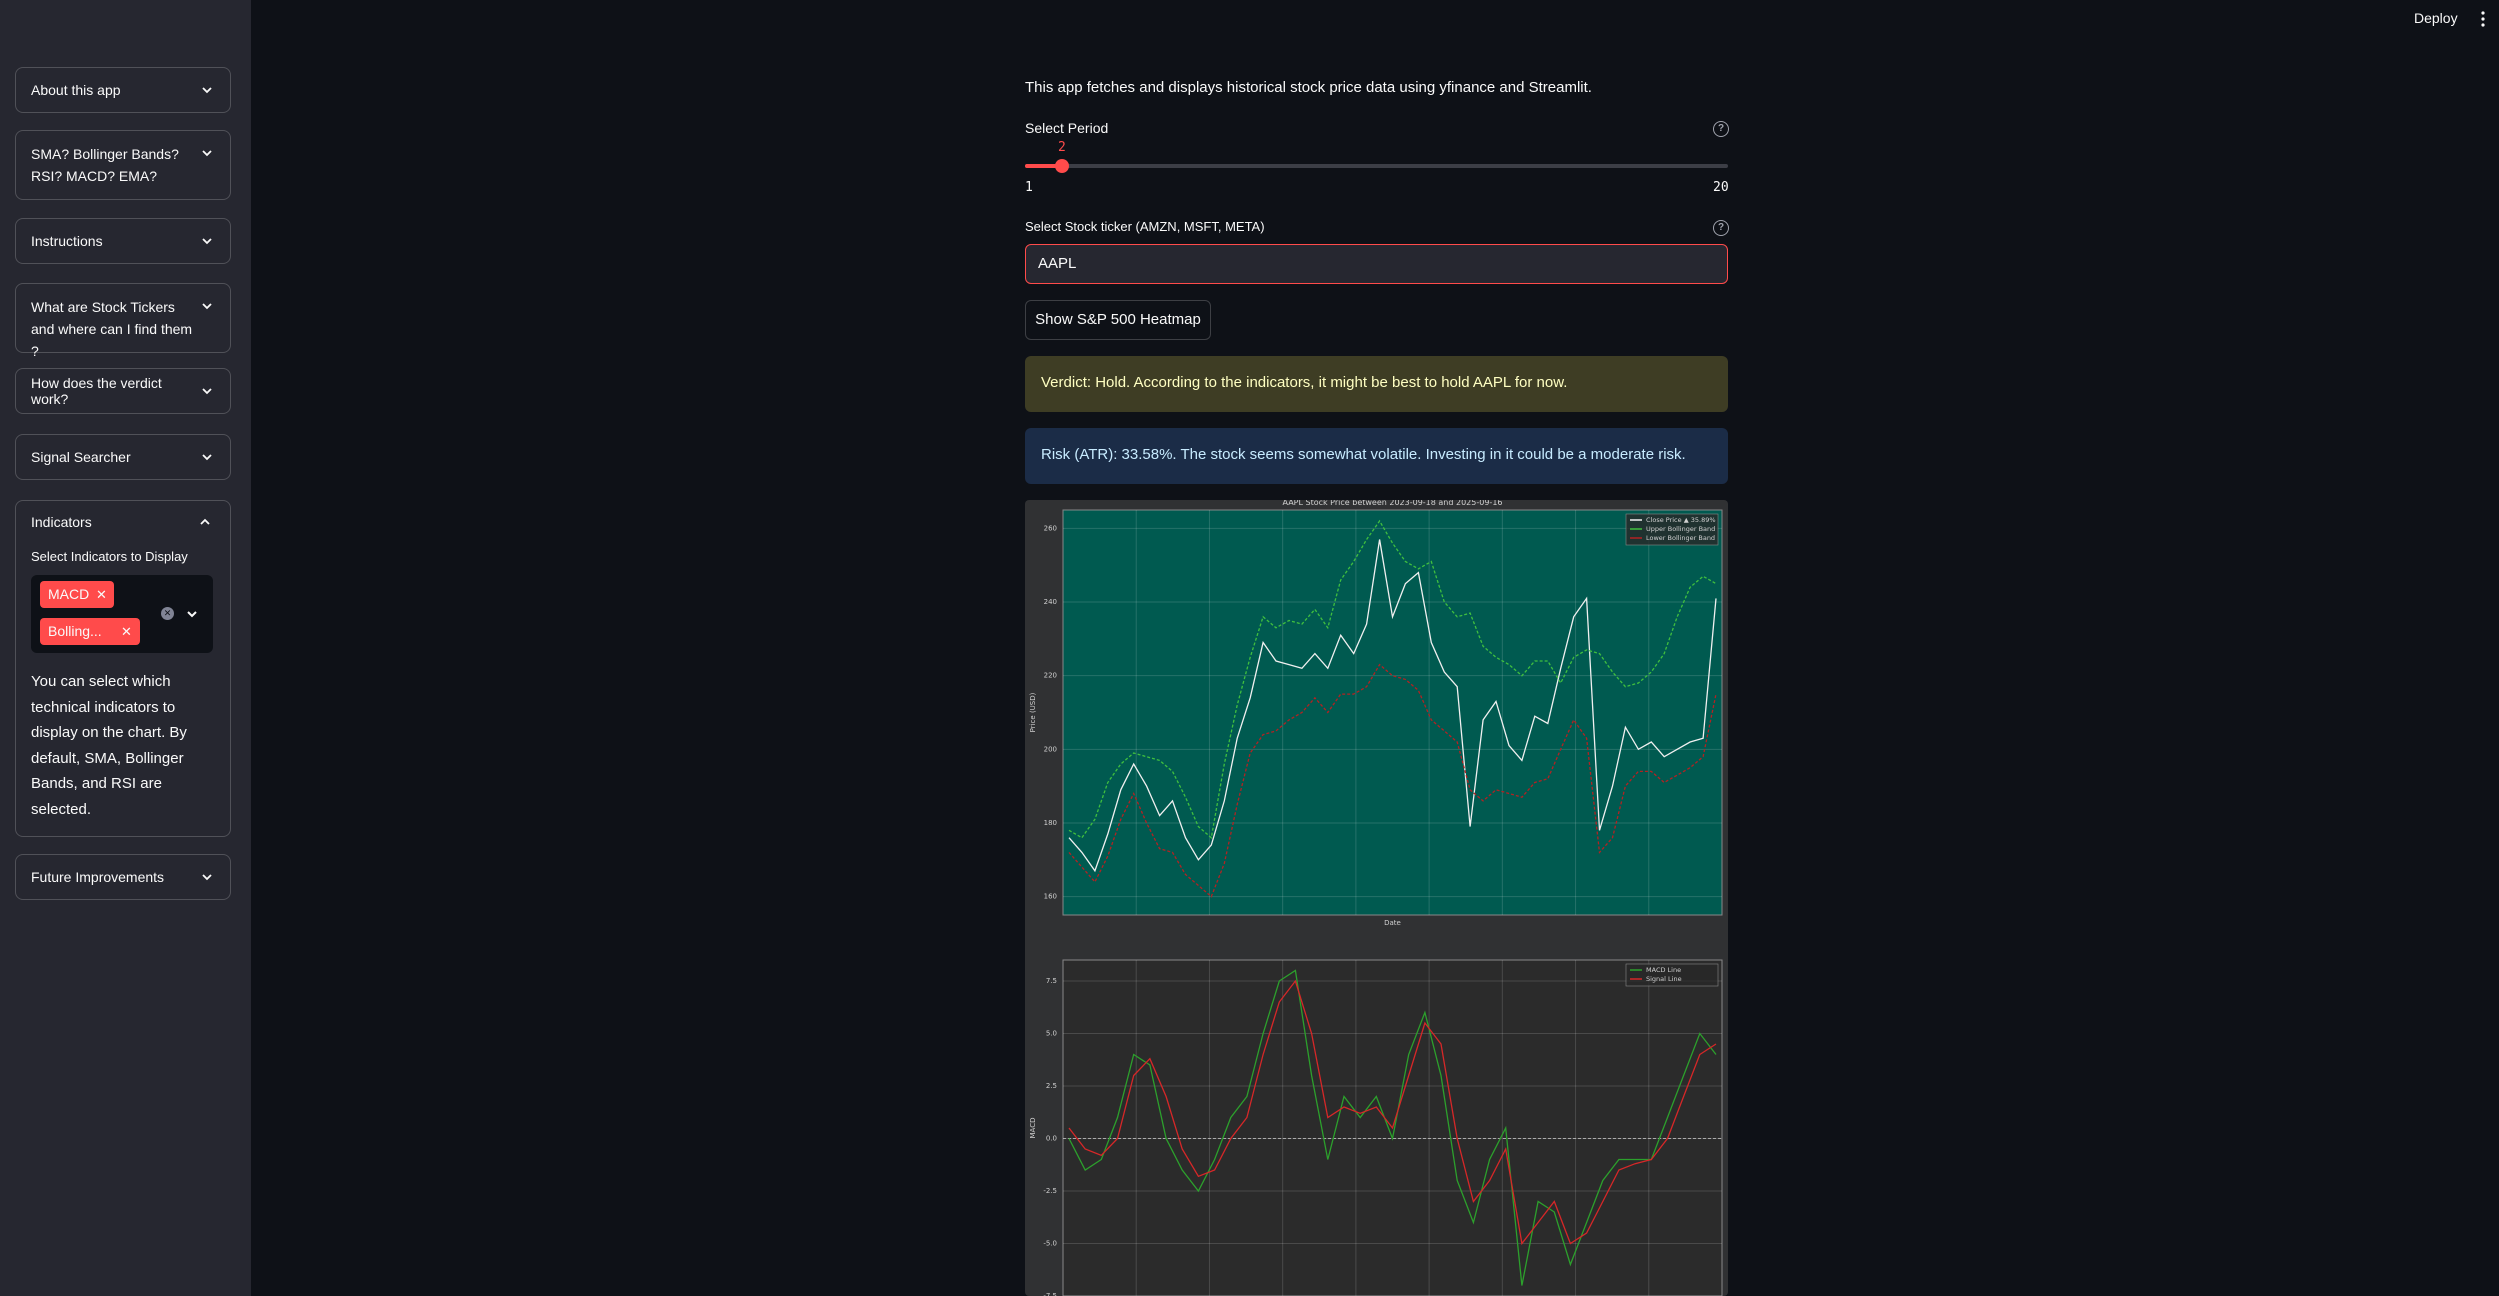 Image resolution: width=2499 pixels, height=1296 pixels. I want to click on expander-verdict: How does the verdict work?, so click(123, 391).